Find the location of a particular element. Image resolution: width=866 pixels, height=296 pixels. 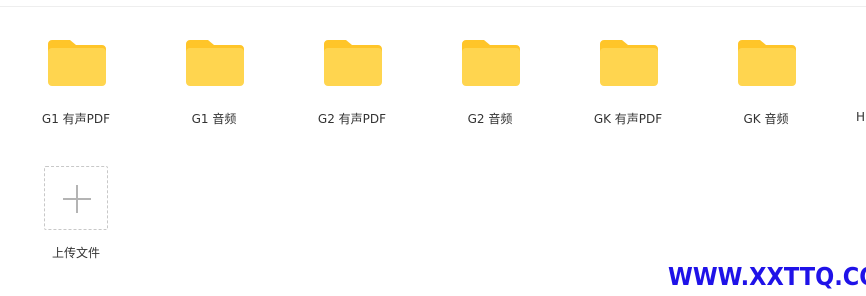

upload-file-label: 上传文件 is located at coordinates (75, 253).